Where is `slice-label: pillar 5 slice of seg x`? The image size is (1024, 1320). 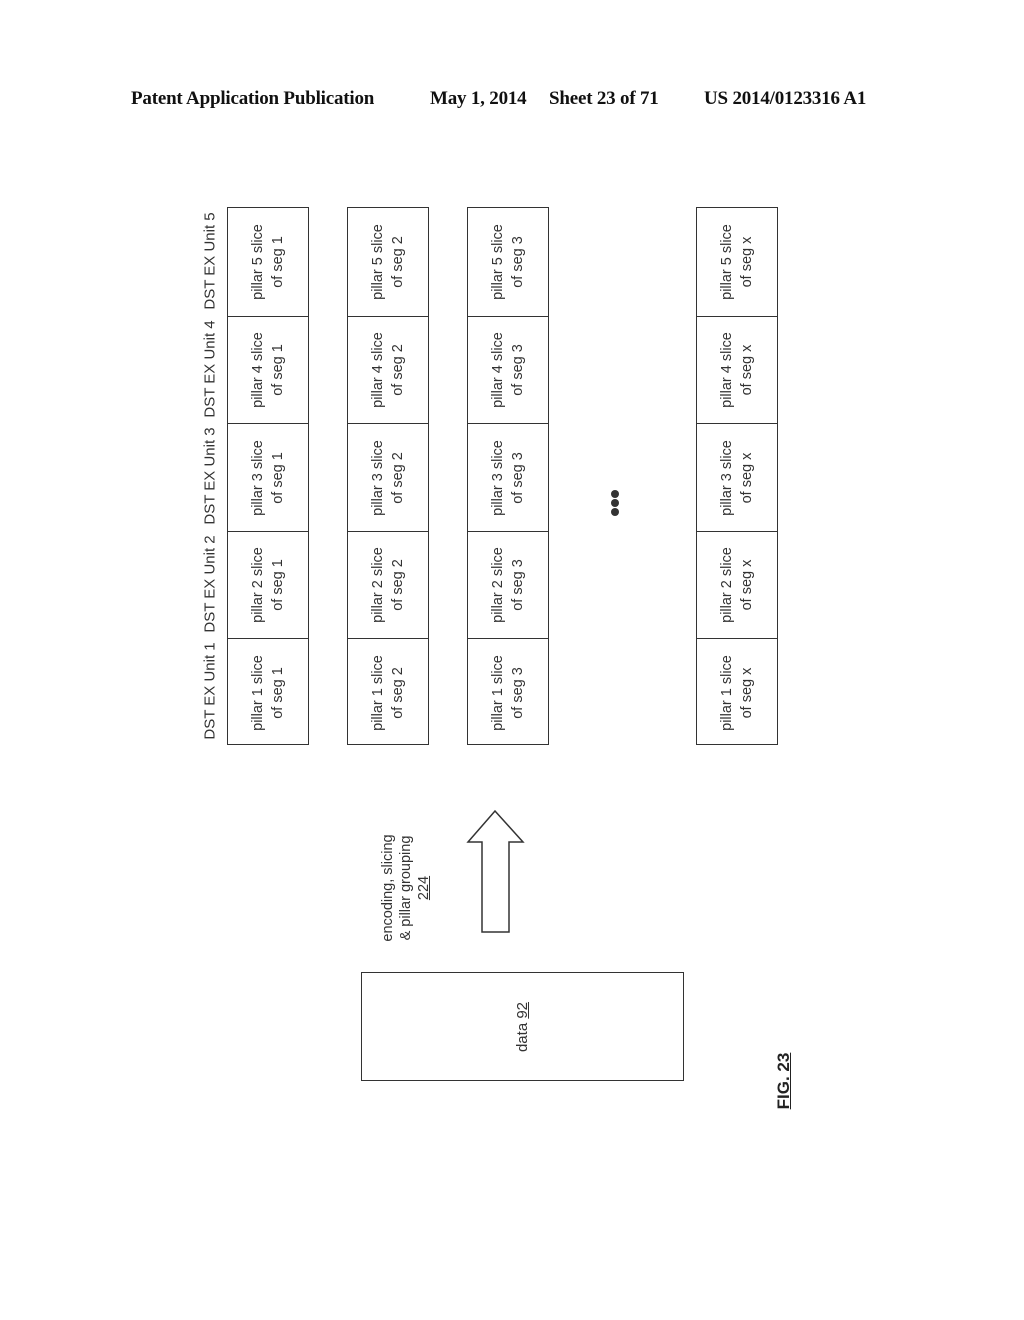
slice-label: pillar 5 slice of seg x is located at coordinates (737, 262).